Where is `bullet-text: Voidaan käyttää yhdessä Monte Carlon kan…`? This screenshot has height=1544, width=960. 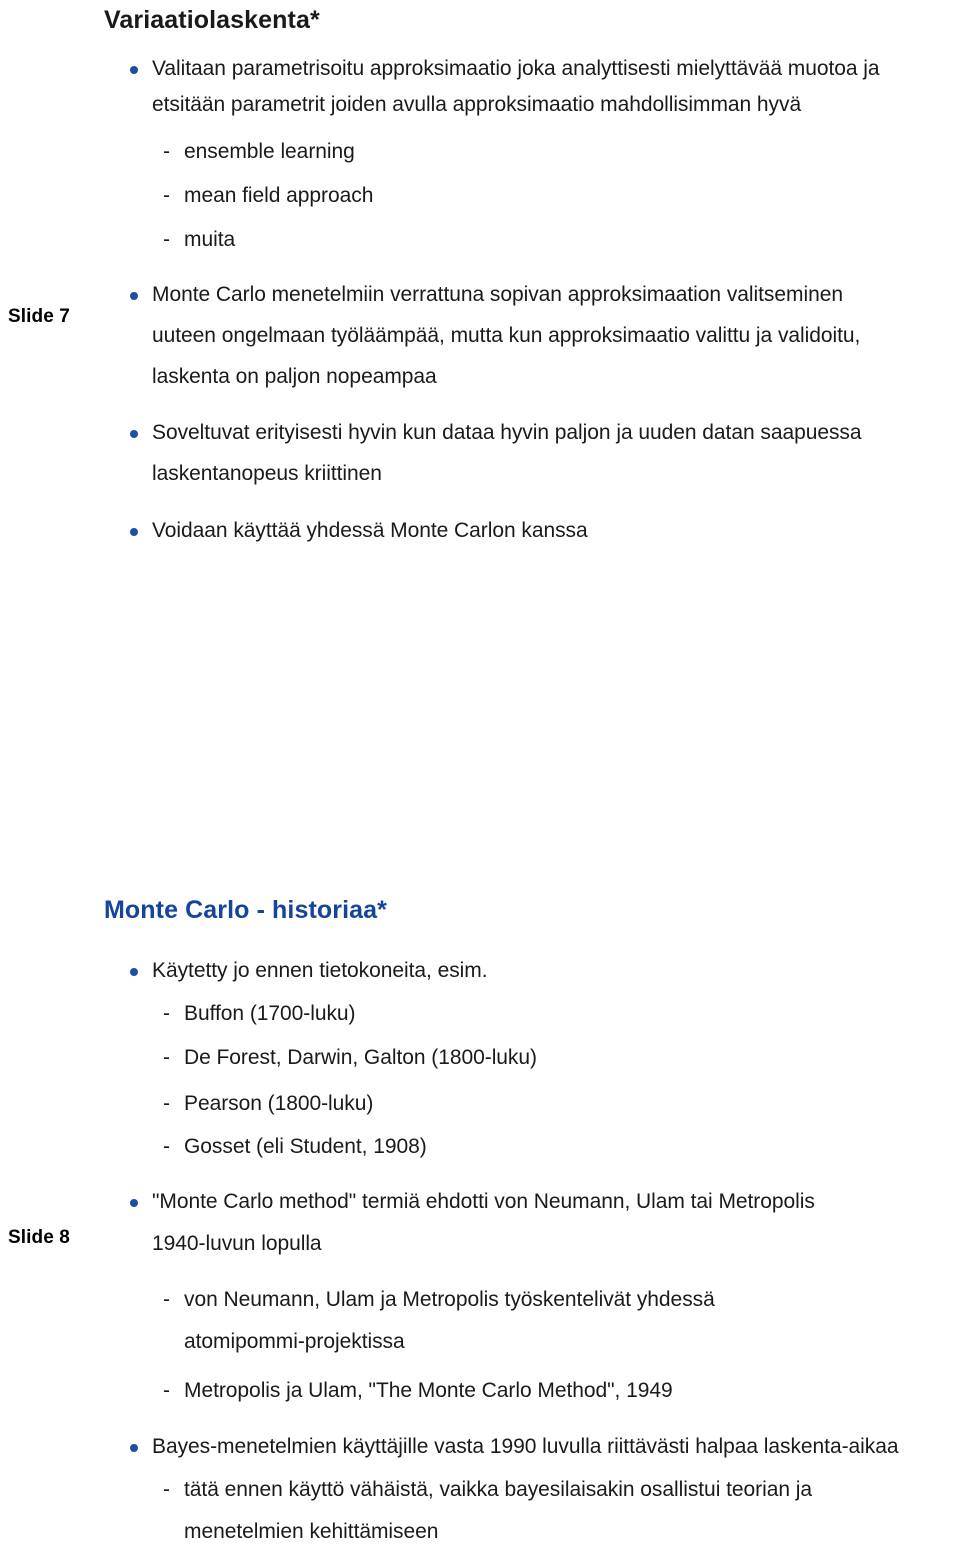 bullet-text: Voidaan käyttää yhdessä Monte Carlon kan… is located at coordinates (370, 530).